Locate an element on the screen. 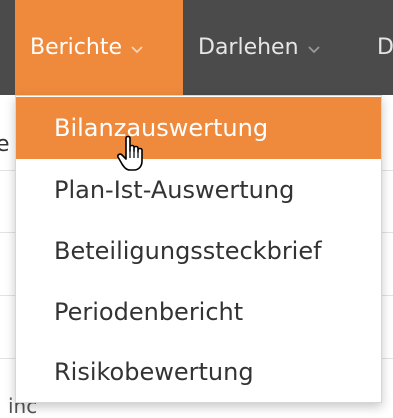  menu-item-bilanzauswertung: Bilanzauswertung is located at coordinates (198, 128).